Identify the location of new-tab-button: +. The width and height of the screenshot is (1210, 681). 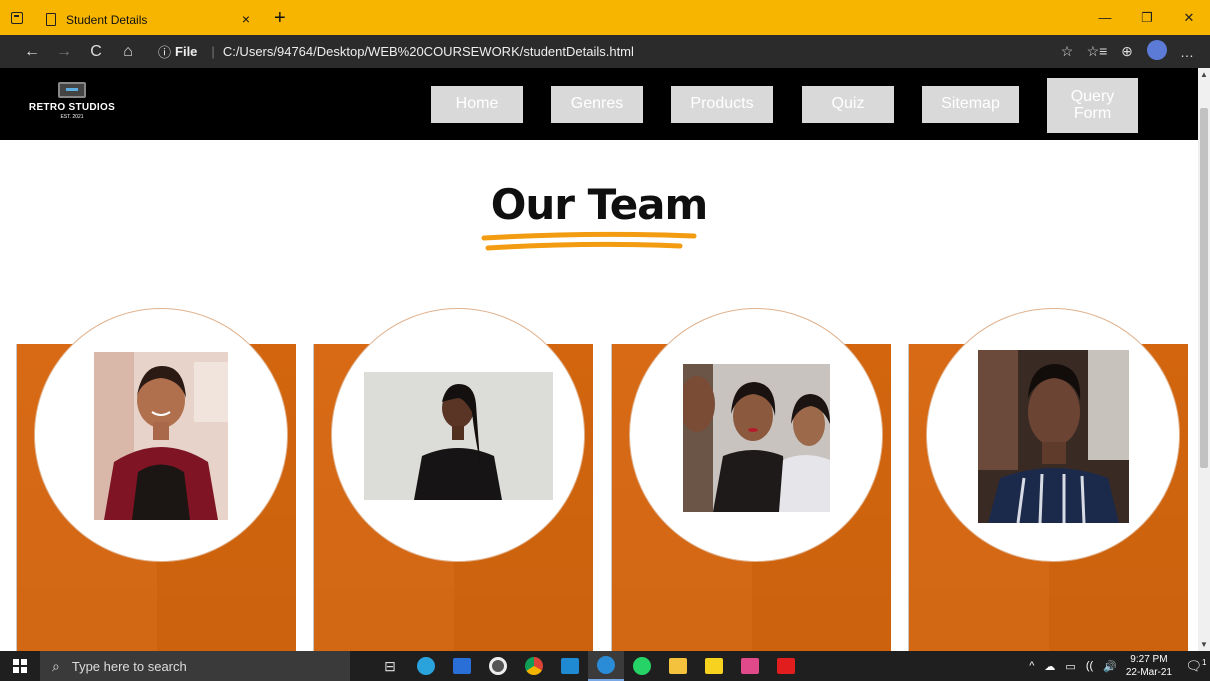
(280, 18).